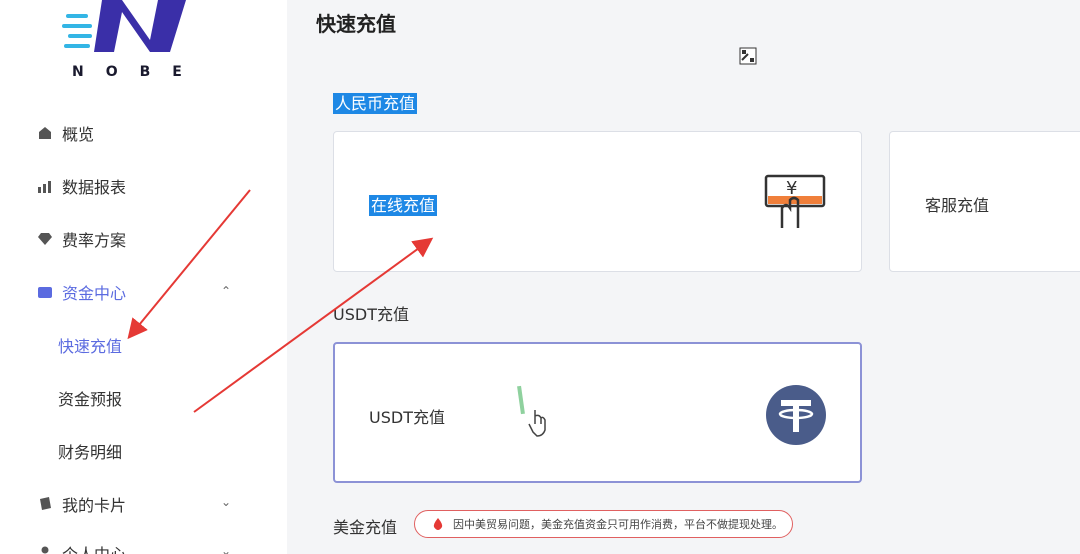 The height and width of the screenshot is (554, 1080). I want to click on logo-text: NOBE, so click(138, 72).